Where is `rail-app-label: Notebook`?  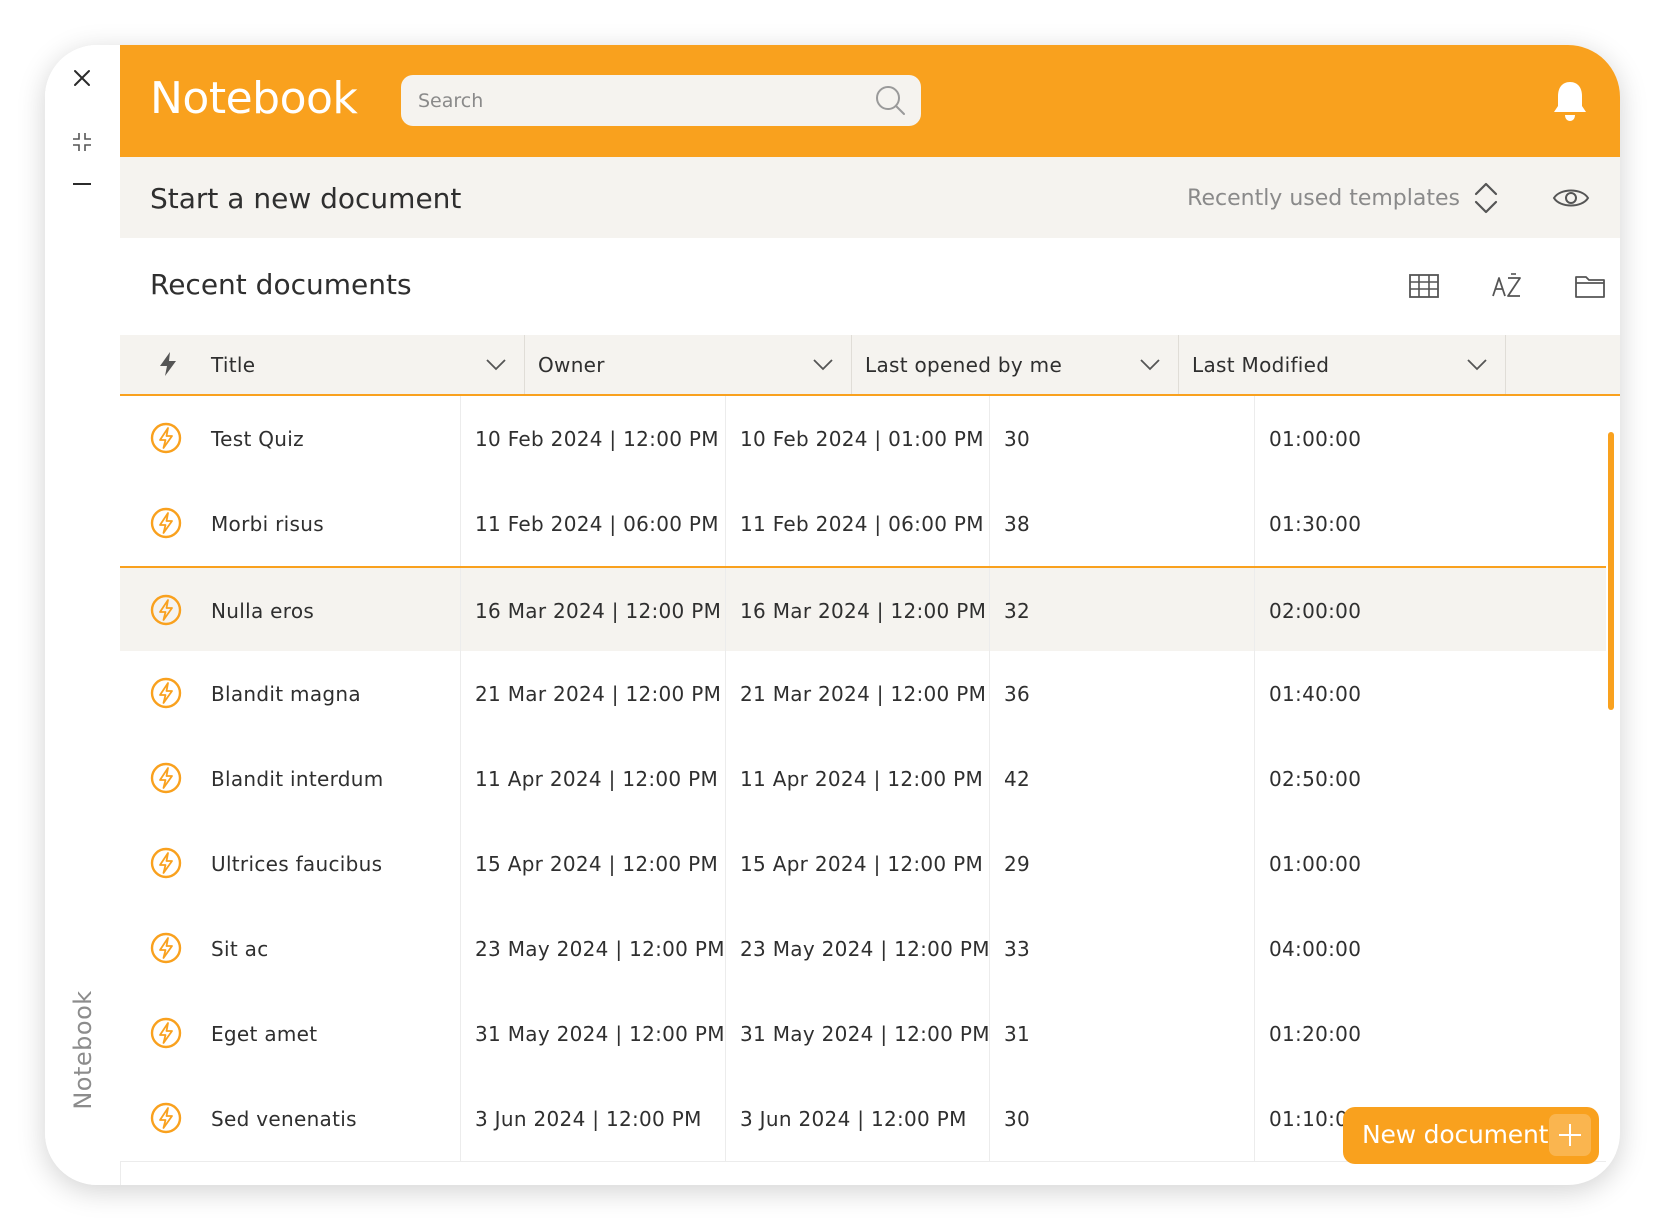
rail-app-label: Notebook is located at coordinates (83, 1050).